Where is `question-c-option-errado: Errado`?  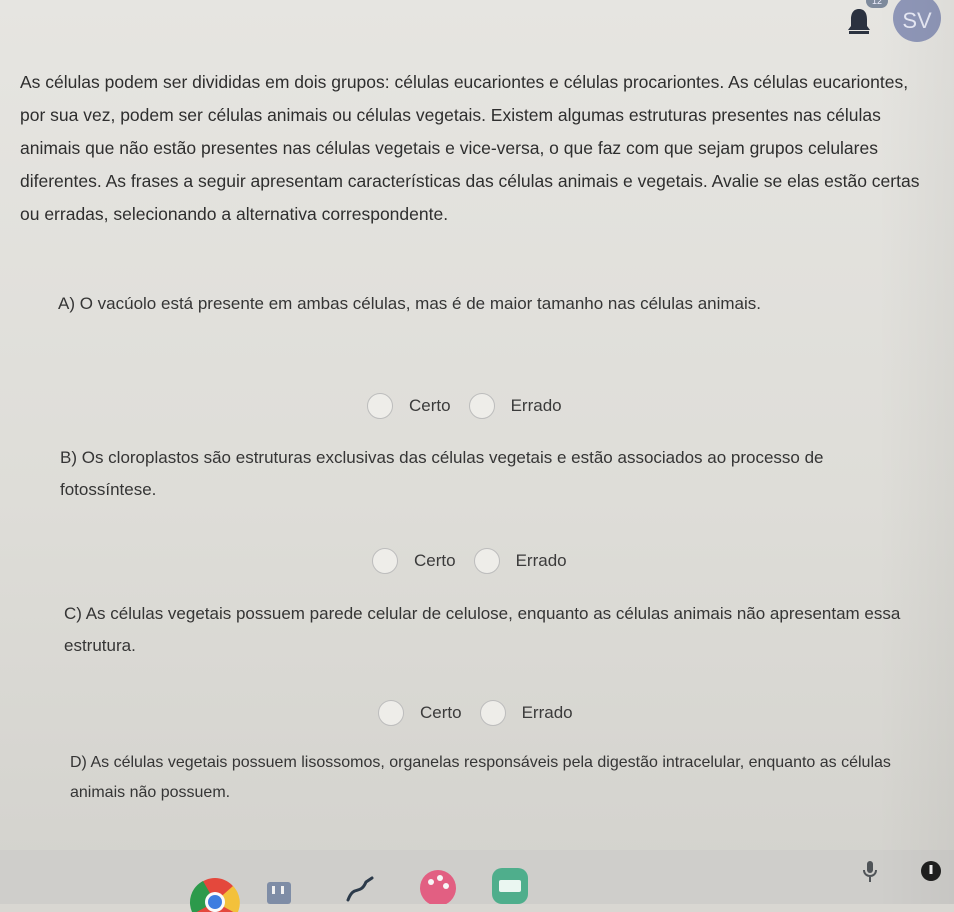 question-c-option-errado: Errado is located at coordinates (526, 713).